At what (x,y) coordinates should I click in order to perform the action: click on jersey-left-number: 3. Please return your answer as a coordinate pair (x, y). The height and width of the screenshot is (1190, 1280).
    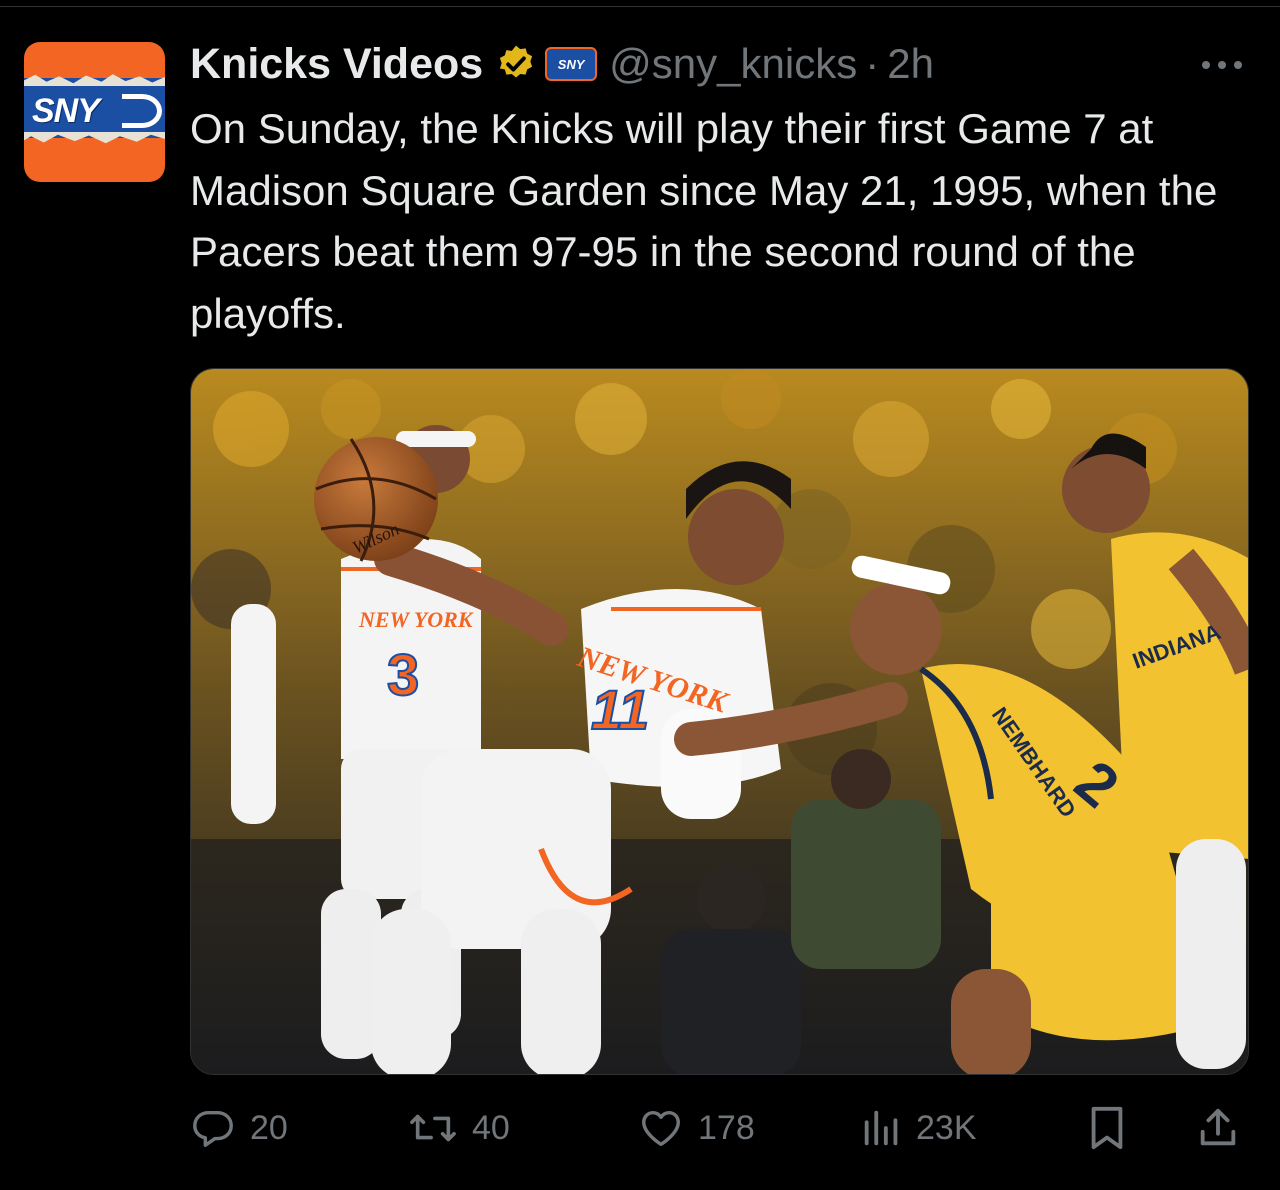
    Looking at the image, I should click on (403, 675).